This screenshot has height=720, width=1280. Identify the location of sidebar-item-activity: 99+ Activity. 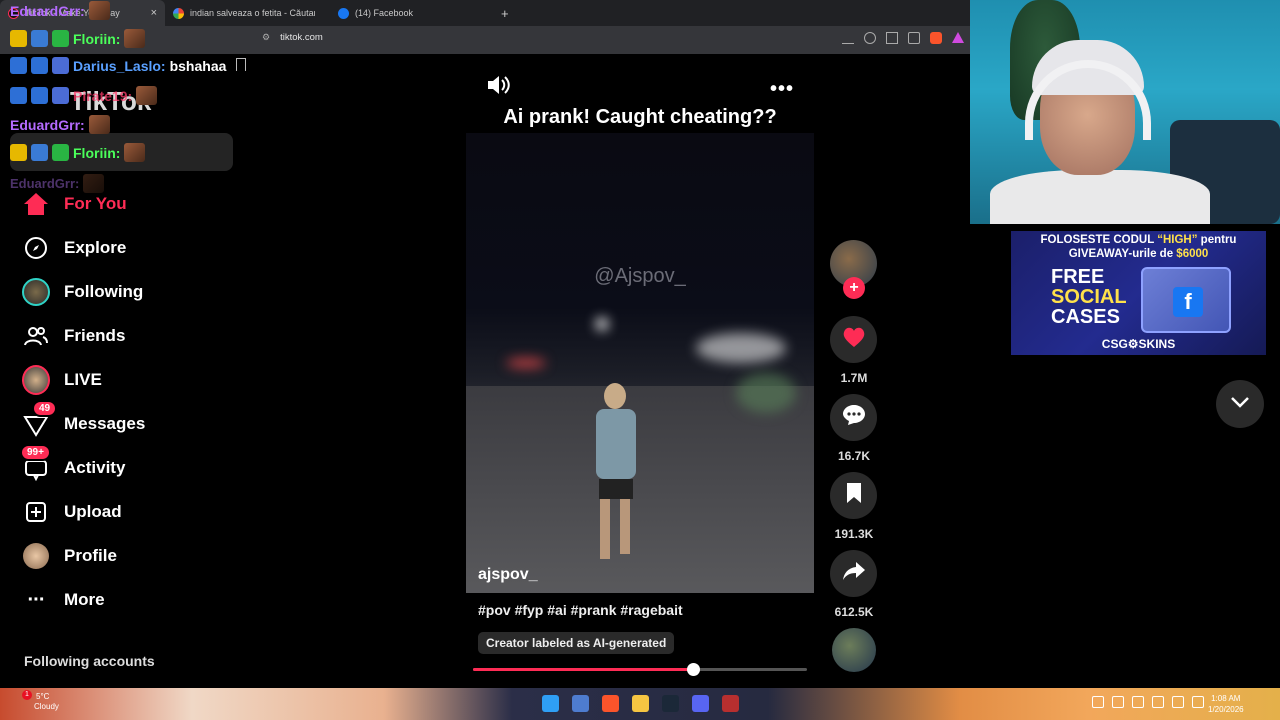
(72, 463).